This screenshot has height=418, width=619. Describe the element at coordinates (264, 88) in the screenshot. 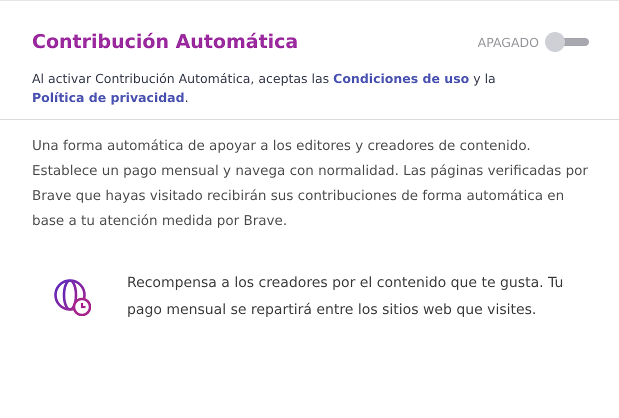

I see `terms-text: Al activar Contribución Automática, aceptas las Condiciones de uso y la Política de privacidad.` at that location.